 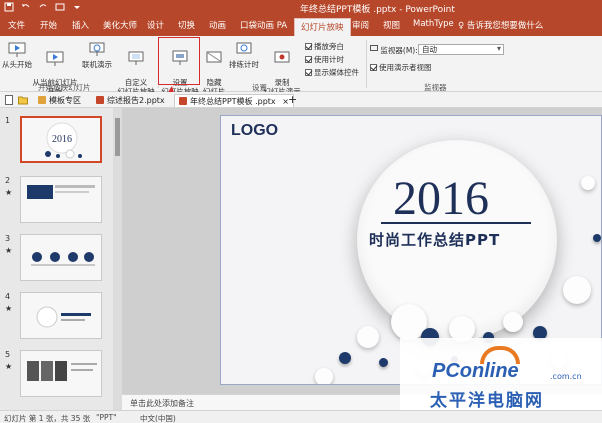 What do you see at coordinates (500, 25) in the screenshot?
I see `tell-me-search: ♀ 告诉我您想要做什么` at bounding box center [500, 25].